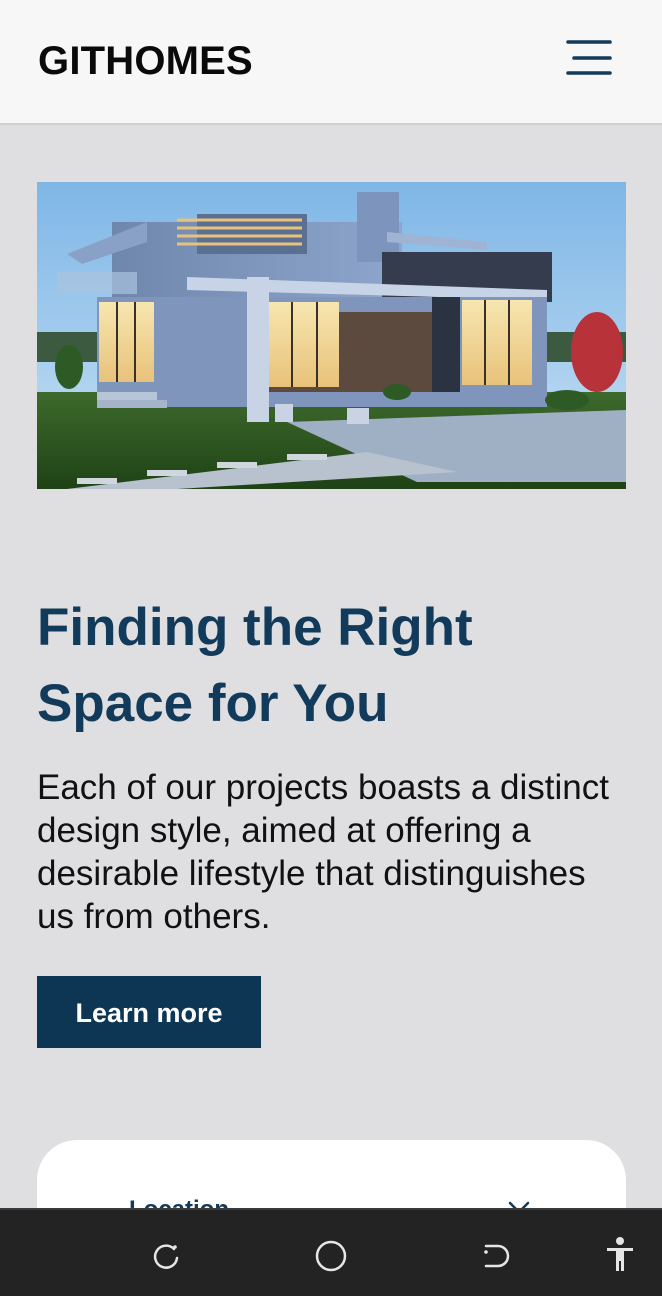  What do you see at coordinates (255, 665) in the screenshot?
I see `hero-headline: Finding the Right Space for You` at bounding box center [255, 665].